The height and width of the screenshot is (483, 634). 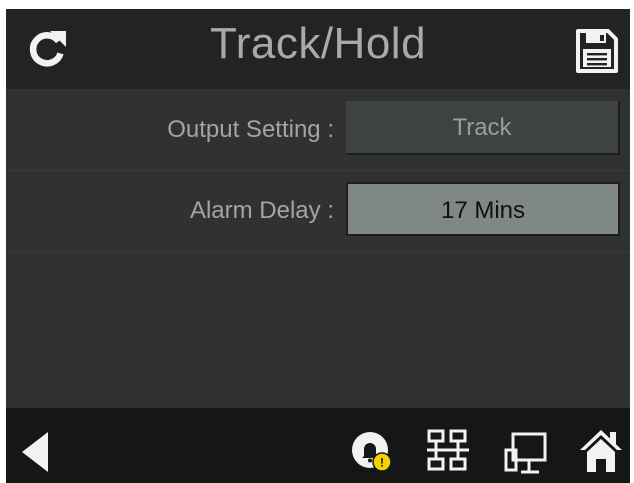 I want to click on alarm-delay-label: Alarm Delay :, so click(x=261, y=210).